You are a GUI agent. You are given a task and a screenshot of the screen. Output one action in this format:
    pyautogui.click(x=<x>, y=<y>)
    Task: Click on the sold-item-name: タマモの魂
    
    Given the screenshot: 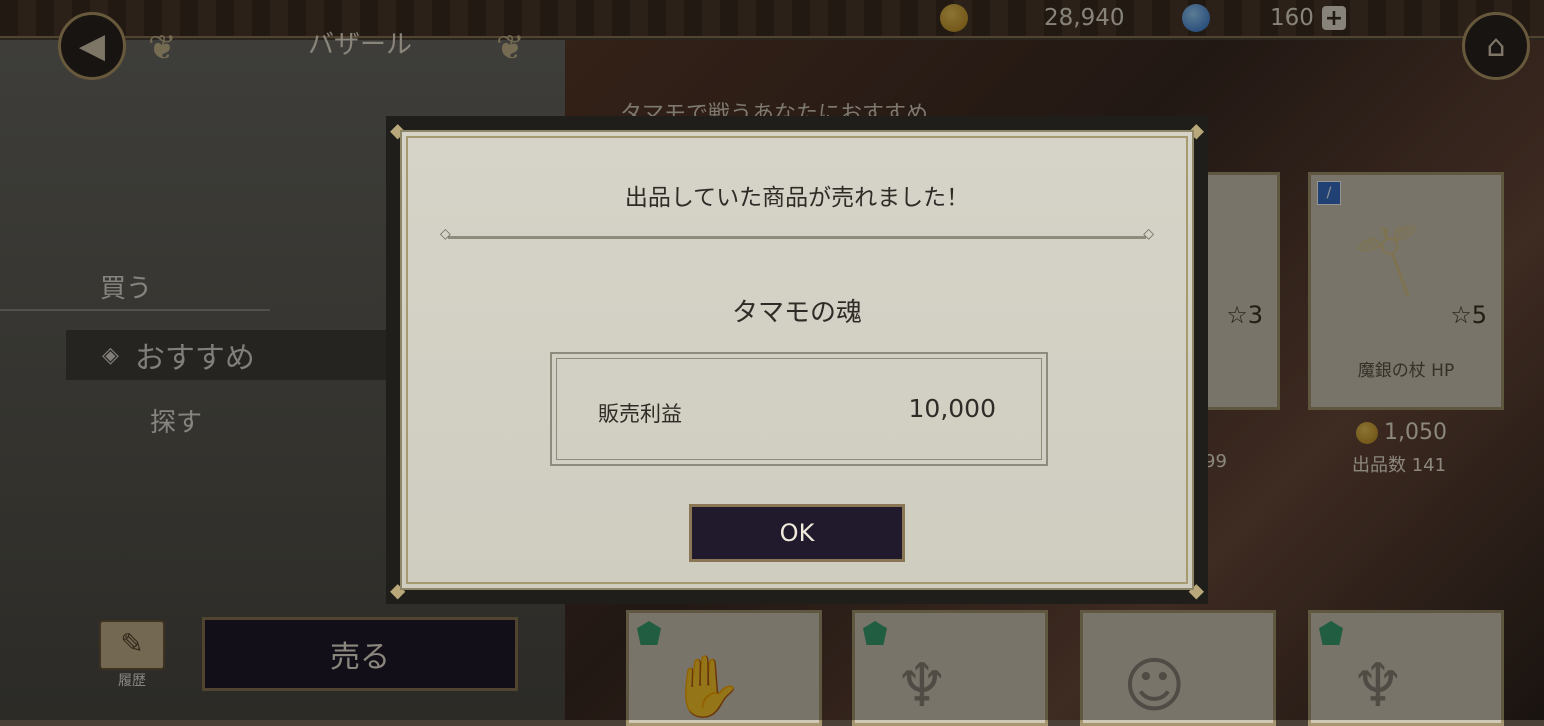 What is the action you would take?
    pyautogui.click(x=796, y=313)
    